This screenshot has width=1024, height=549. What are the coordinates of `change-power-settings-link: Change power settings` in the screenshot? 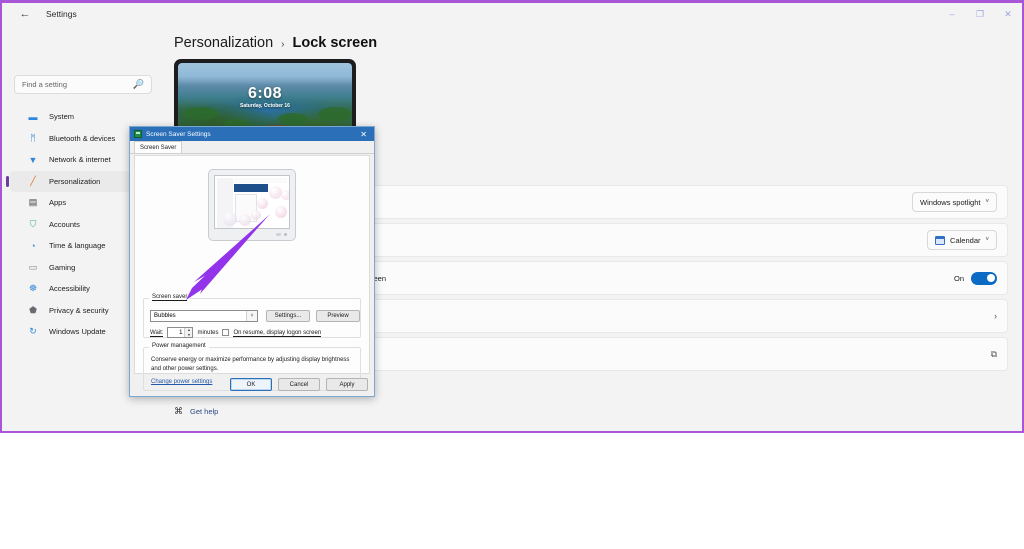 It's located at (181, 382).